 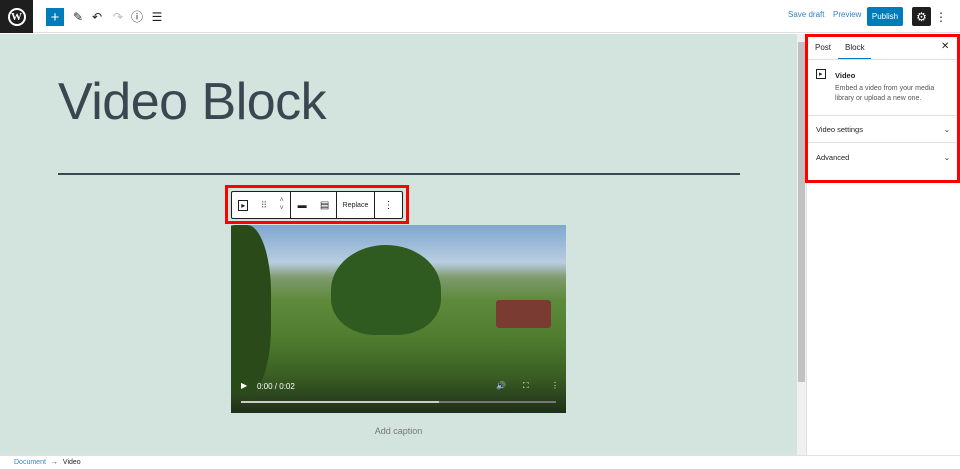 What do you see at coordinates (97, 16) in the screenshot?
I see `undo-icon: ↶` at bounding box center [97, 16].